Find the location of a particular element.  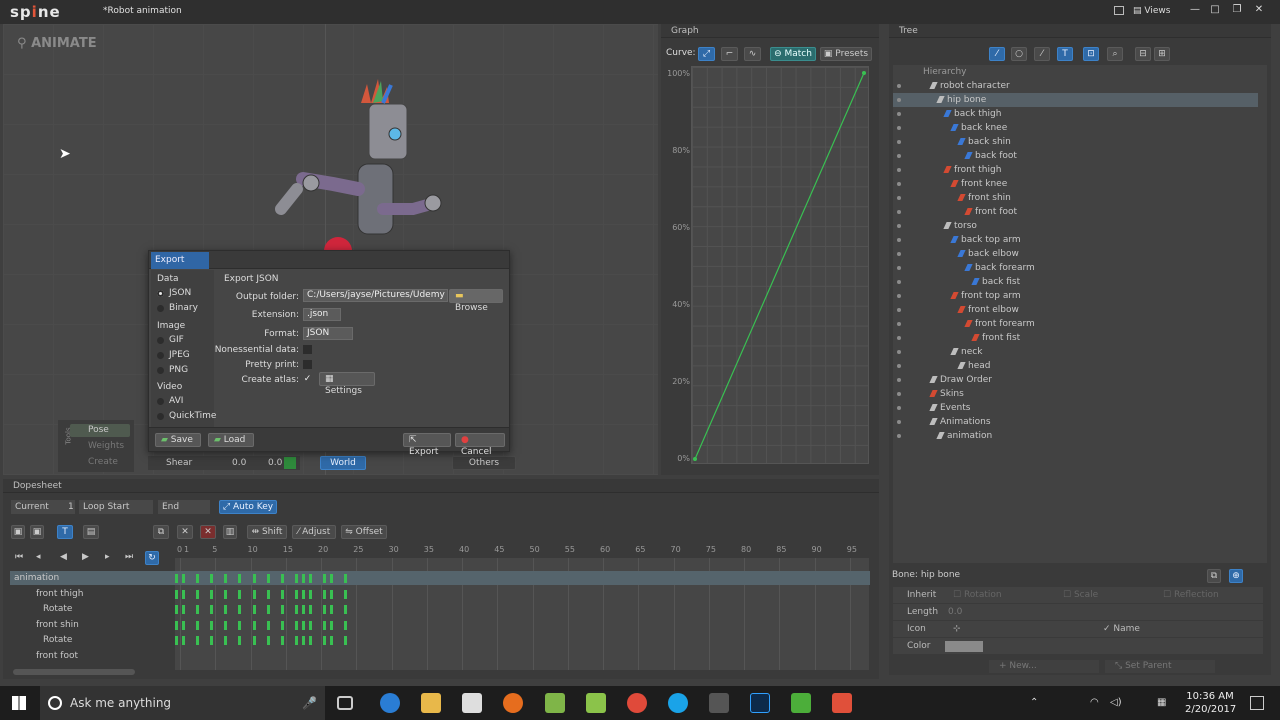

name-checkbox: ✓ Name is located at coordinates (1121, 629).